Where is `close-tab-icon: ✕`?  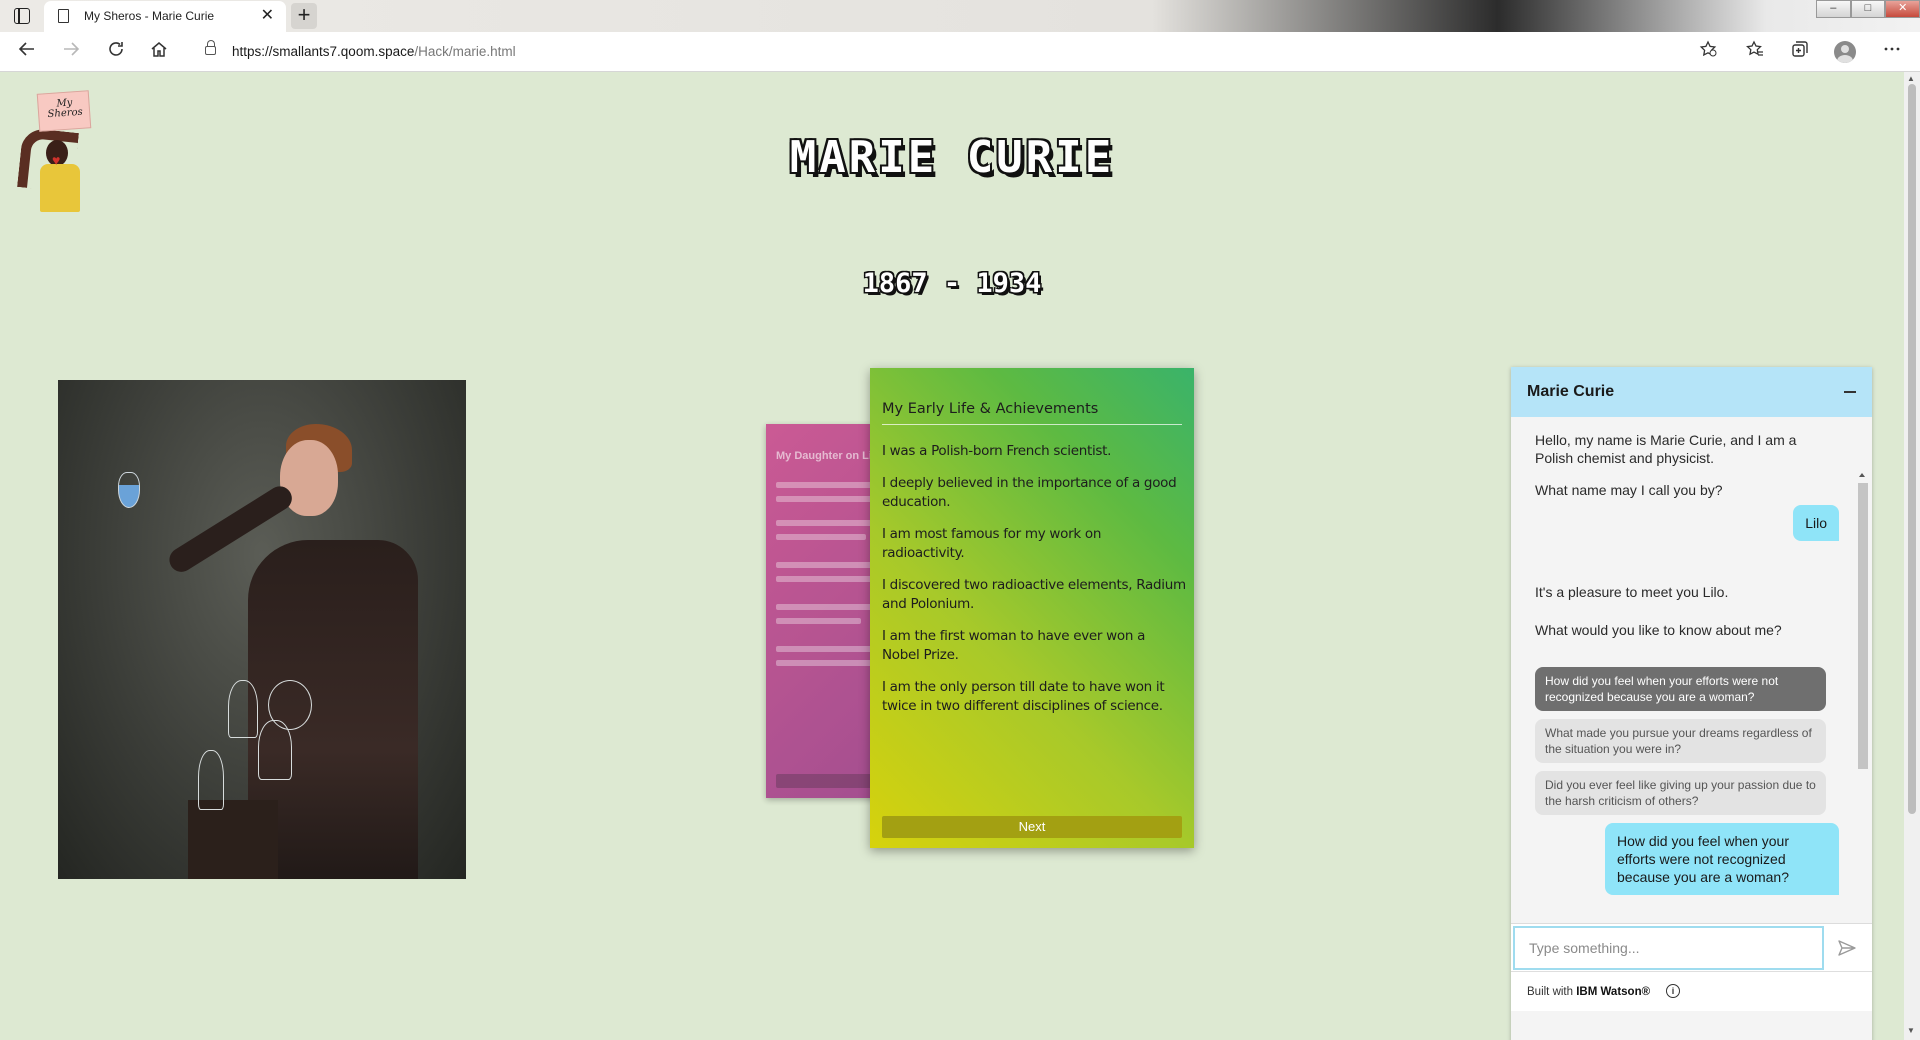
close-tab-icon: ✕ is located at coordinates (267, 16).